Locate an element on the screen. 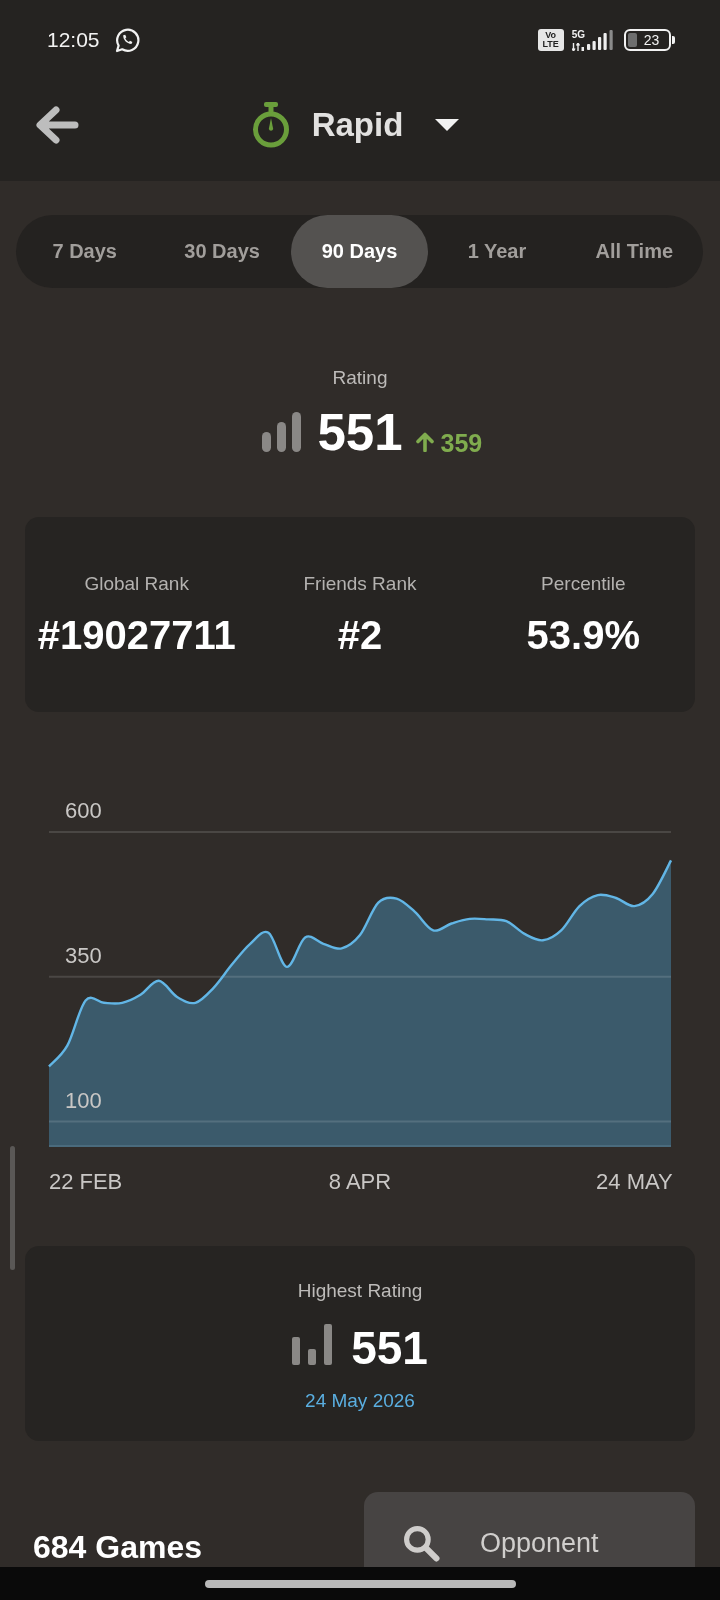 The width and height of the screenshot is (720, 1600). battery-indicator: 23 is located at coordinates (649, 40).